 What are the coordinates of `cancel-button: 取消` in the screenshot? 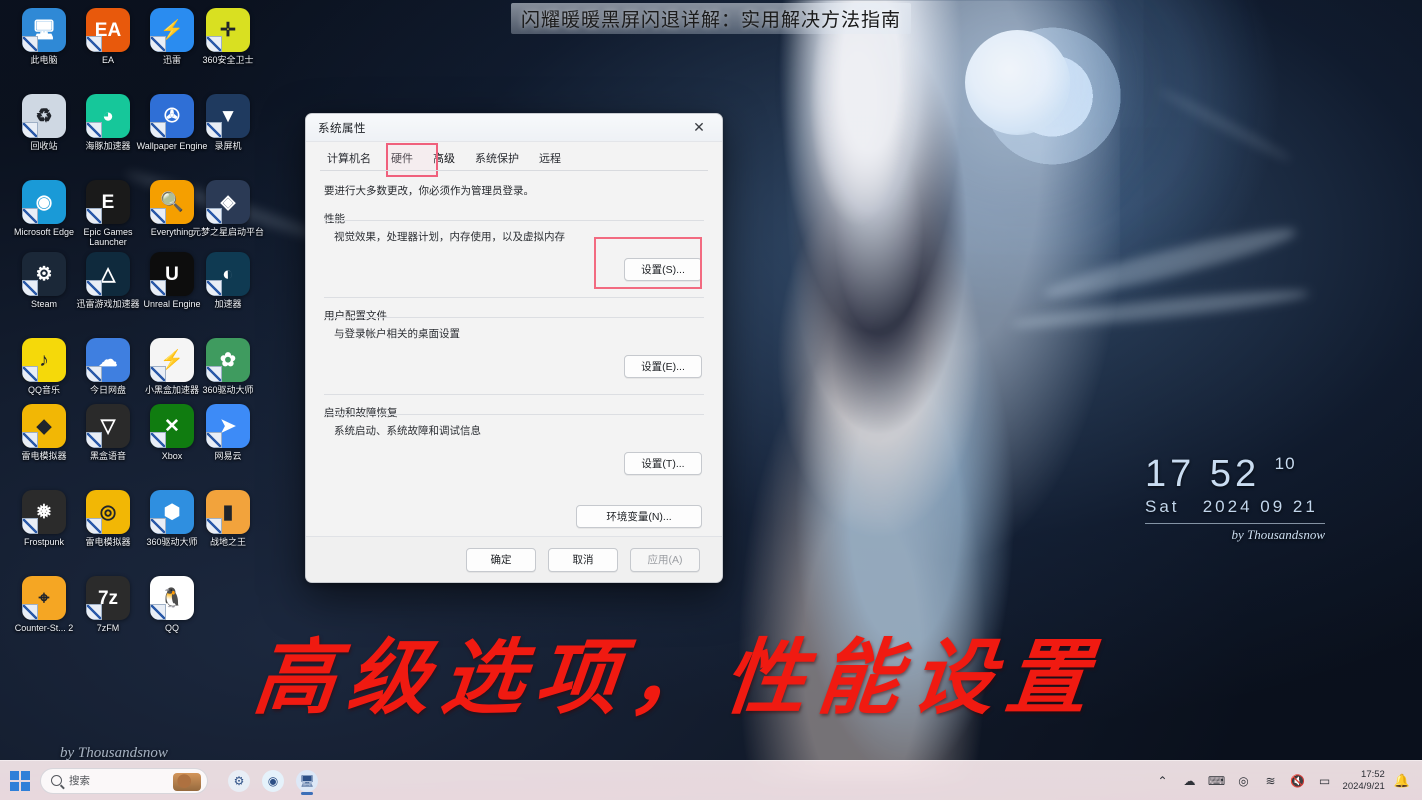 It's located at (583, 559).